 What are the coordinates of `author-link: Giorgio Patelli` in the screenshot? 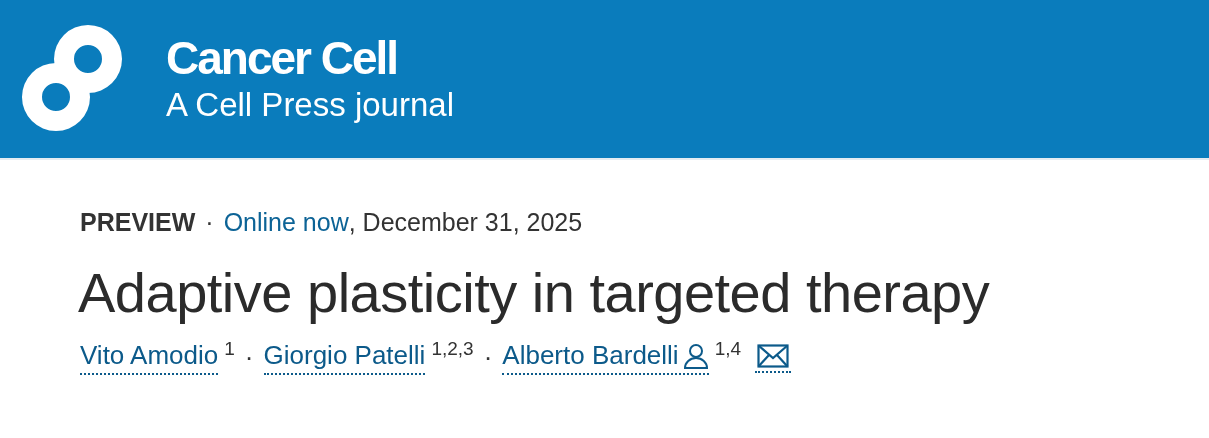 It's located at (344, 358).